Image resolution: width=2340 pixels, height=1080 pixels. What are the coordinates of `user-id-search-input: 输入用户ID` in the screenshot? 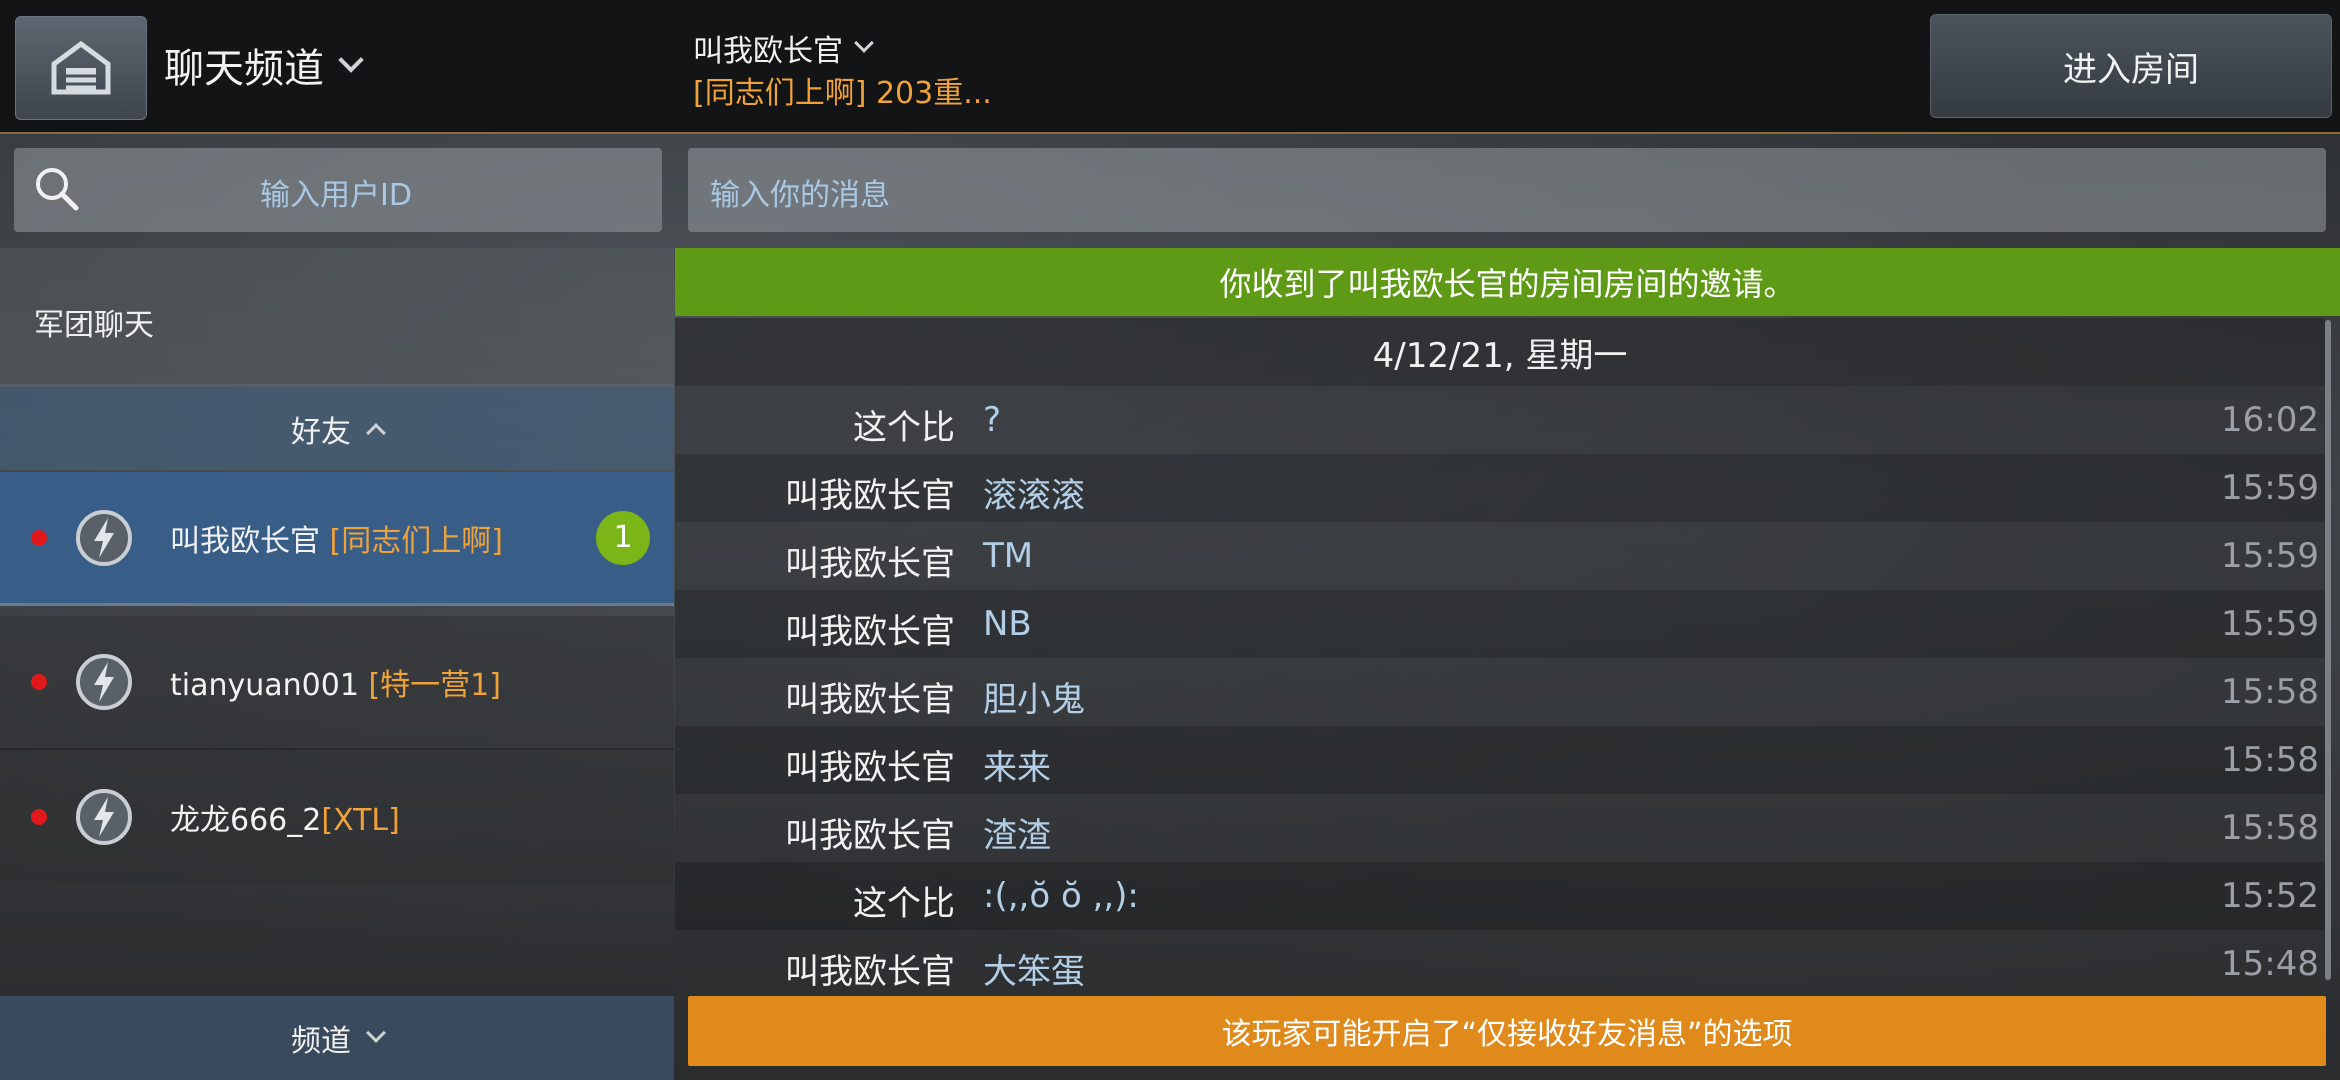 It's located at (338, 190).